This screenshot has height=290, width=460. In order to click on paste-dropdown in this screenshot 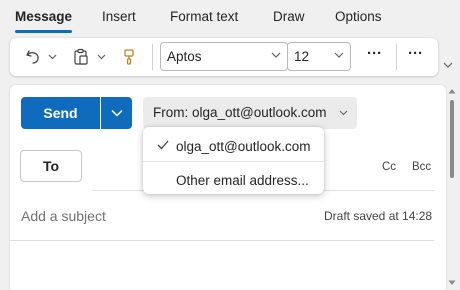, I will do `click(101, 57)`.